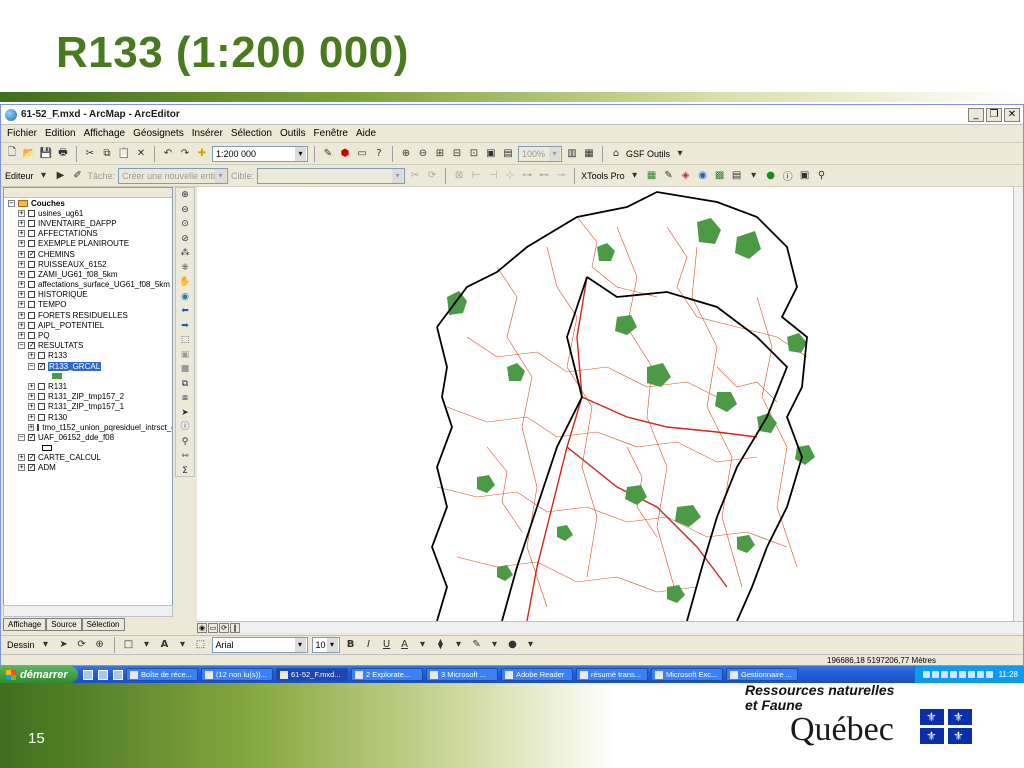 This screenshot has height=768, width=1024. Describe the element at coordinates (440, 154) in the screenshot. I see `layout-tool-icon: ⊞` at that location.